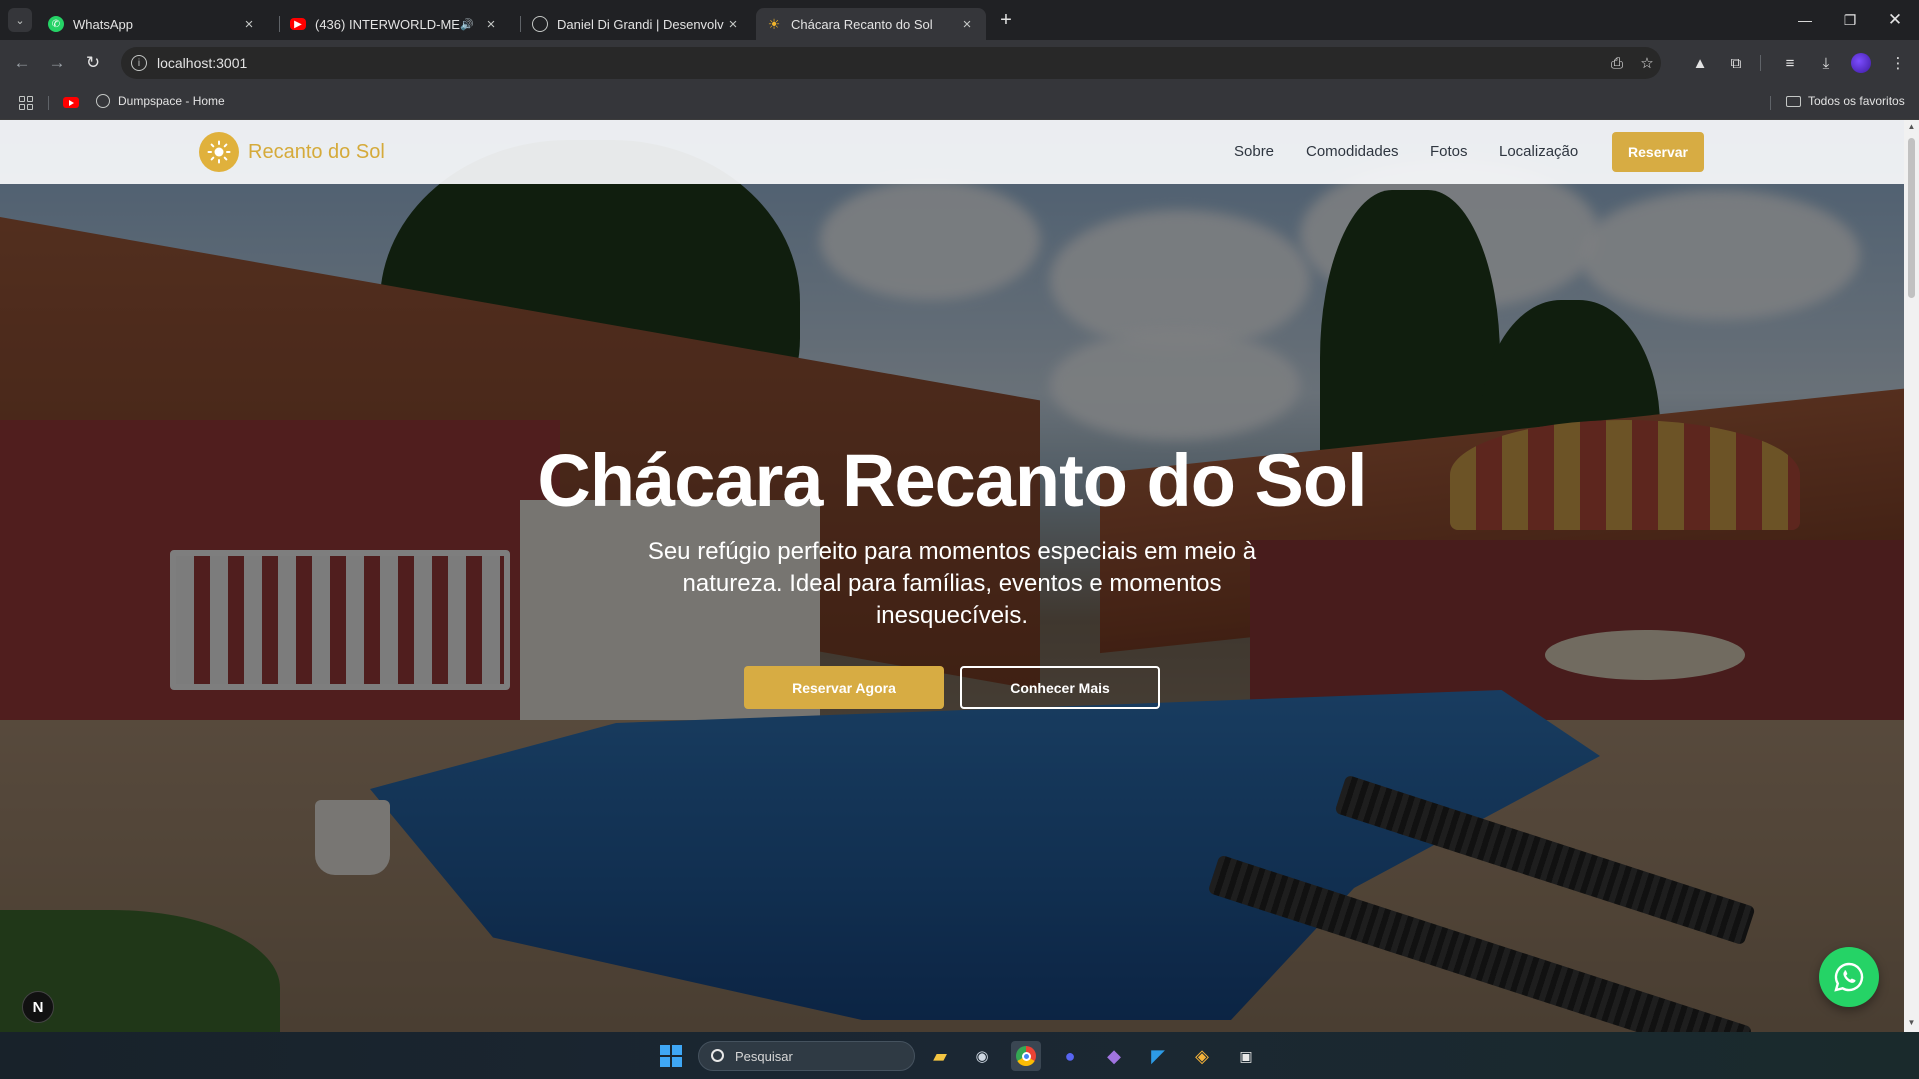 The height and width of the screenshot is (1079, 1919). I want to click on youtube-bookmark, so click(71, 102).